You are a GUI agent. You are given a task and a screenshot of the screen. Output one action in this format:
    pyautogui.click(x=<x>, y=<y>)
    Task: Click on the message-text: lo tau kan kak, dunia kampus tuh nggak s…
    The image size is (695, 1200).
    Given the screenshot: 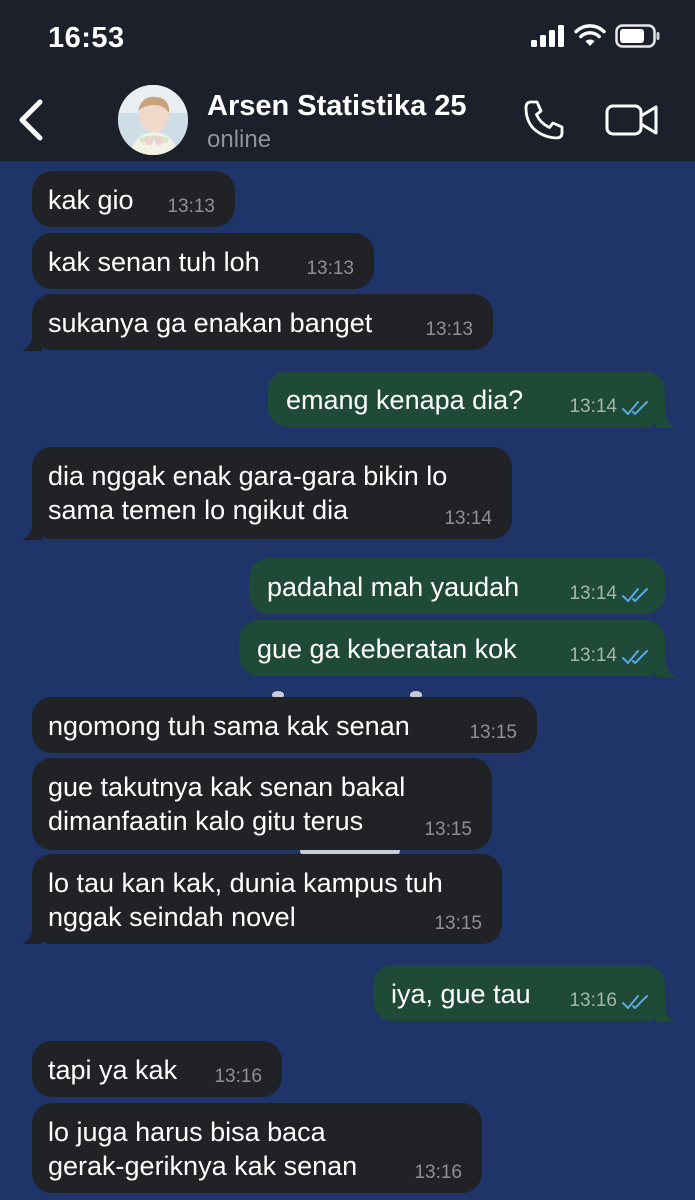 What is the action you would take?
    pyautogui.click(x=245, y=900)
    